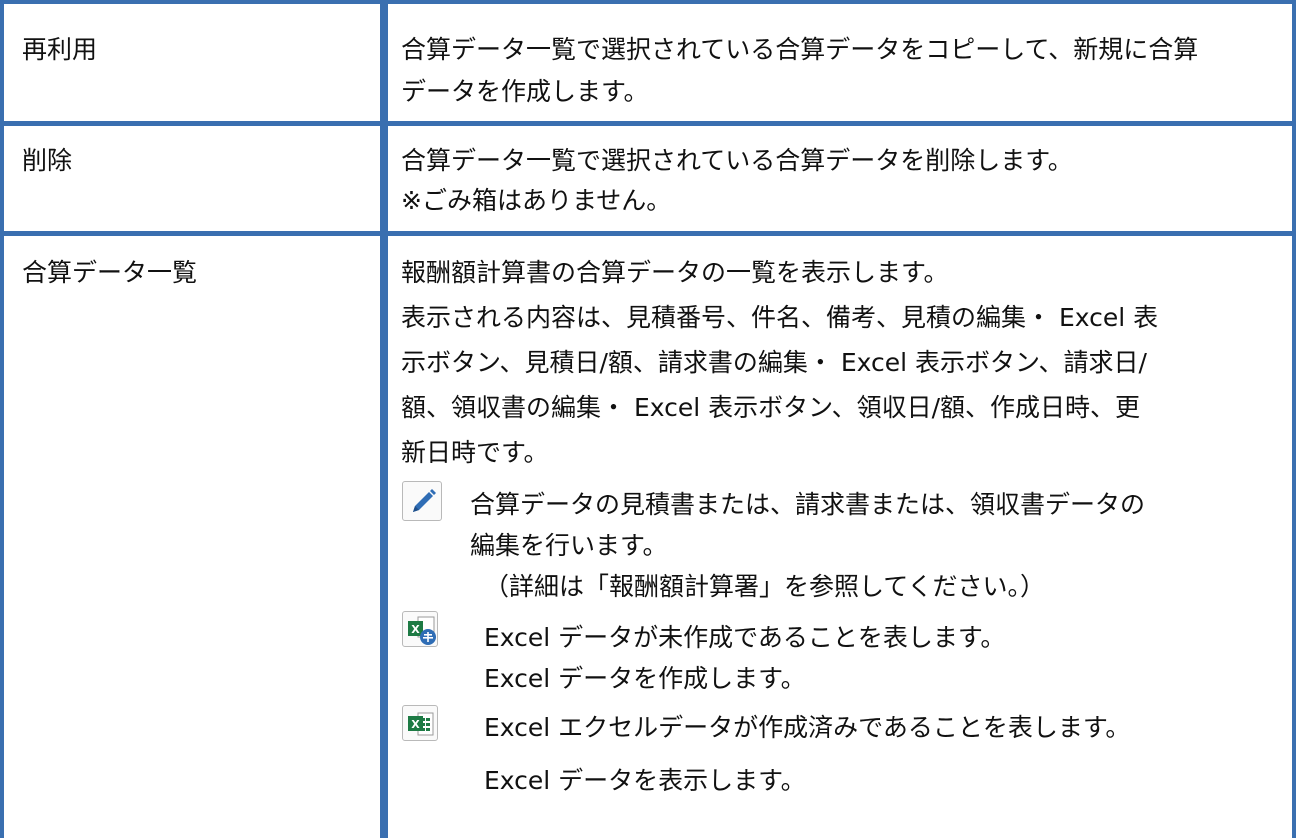  Describe the element at coordinates (648, 2) in the screenshot. I see `table-border-top` at that location.